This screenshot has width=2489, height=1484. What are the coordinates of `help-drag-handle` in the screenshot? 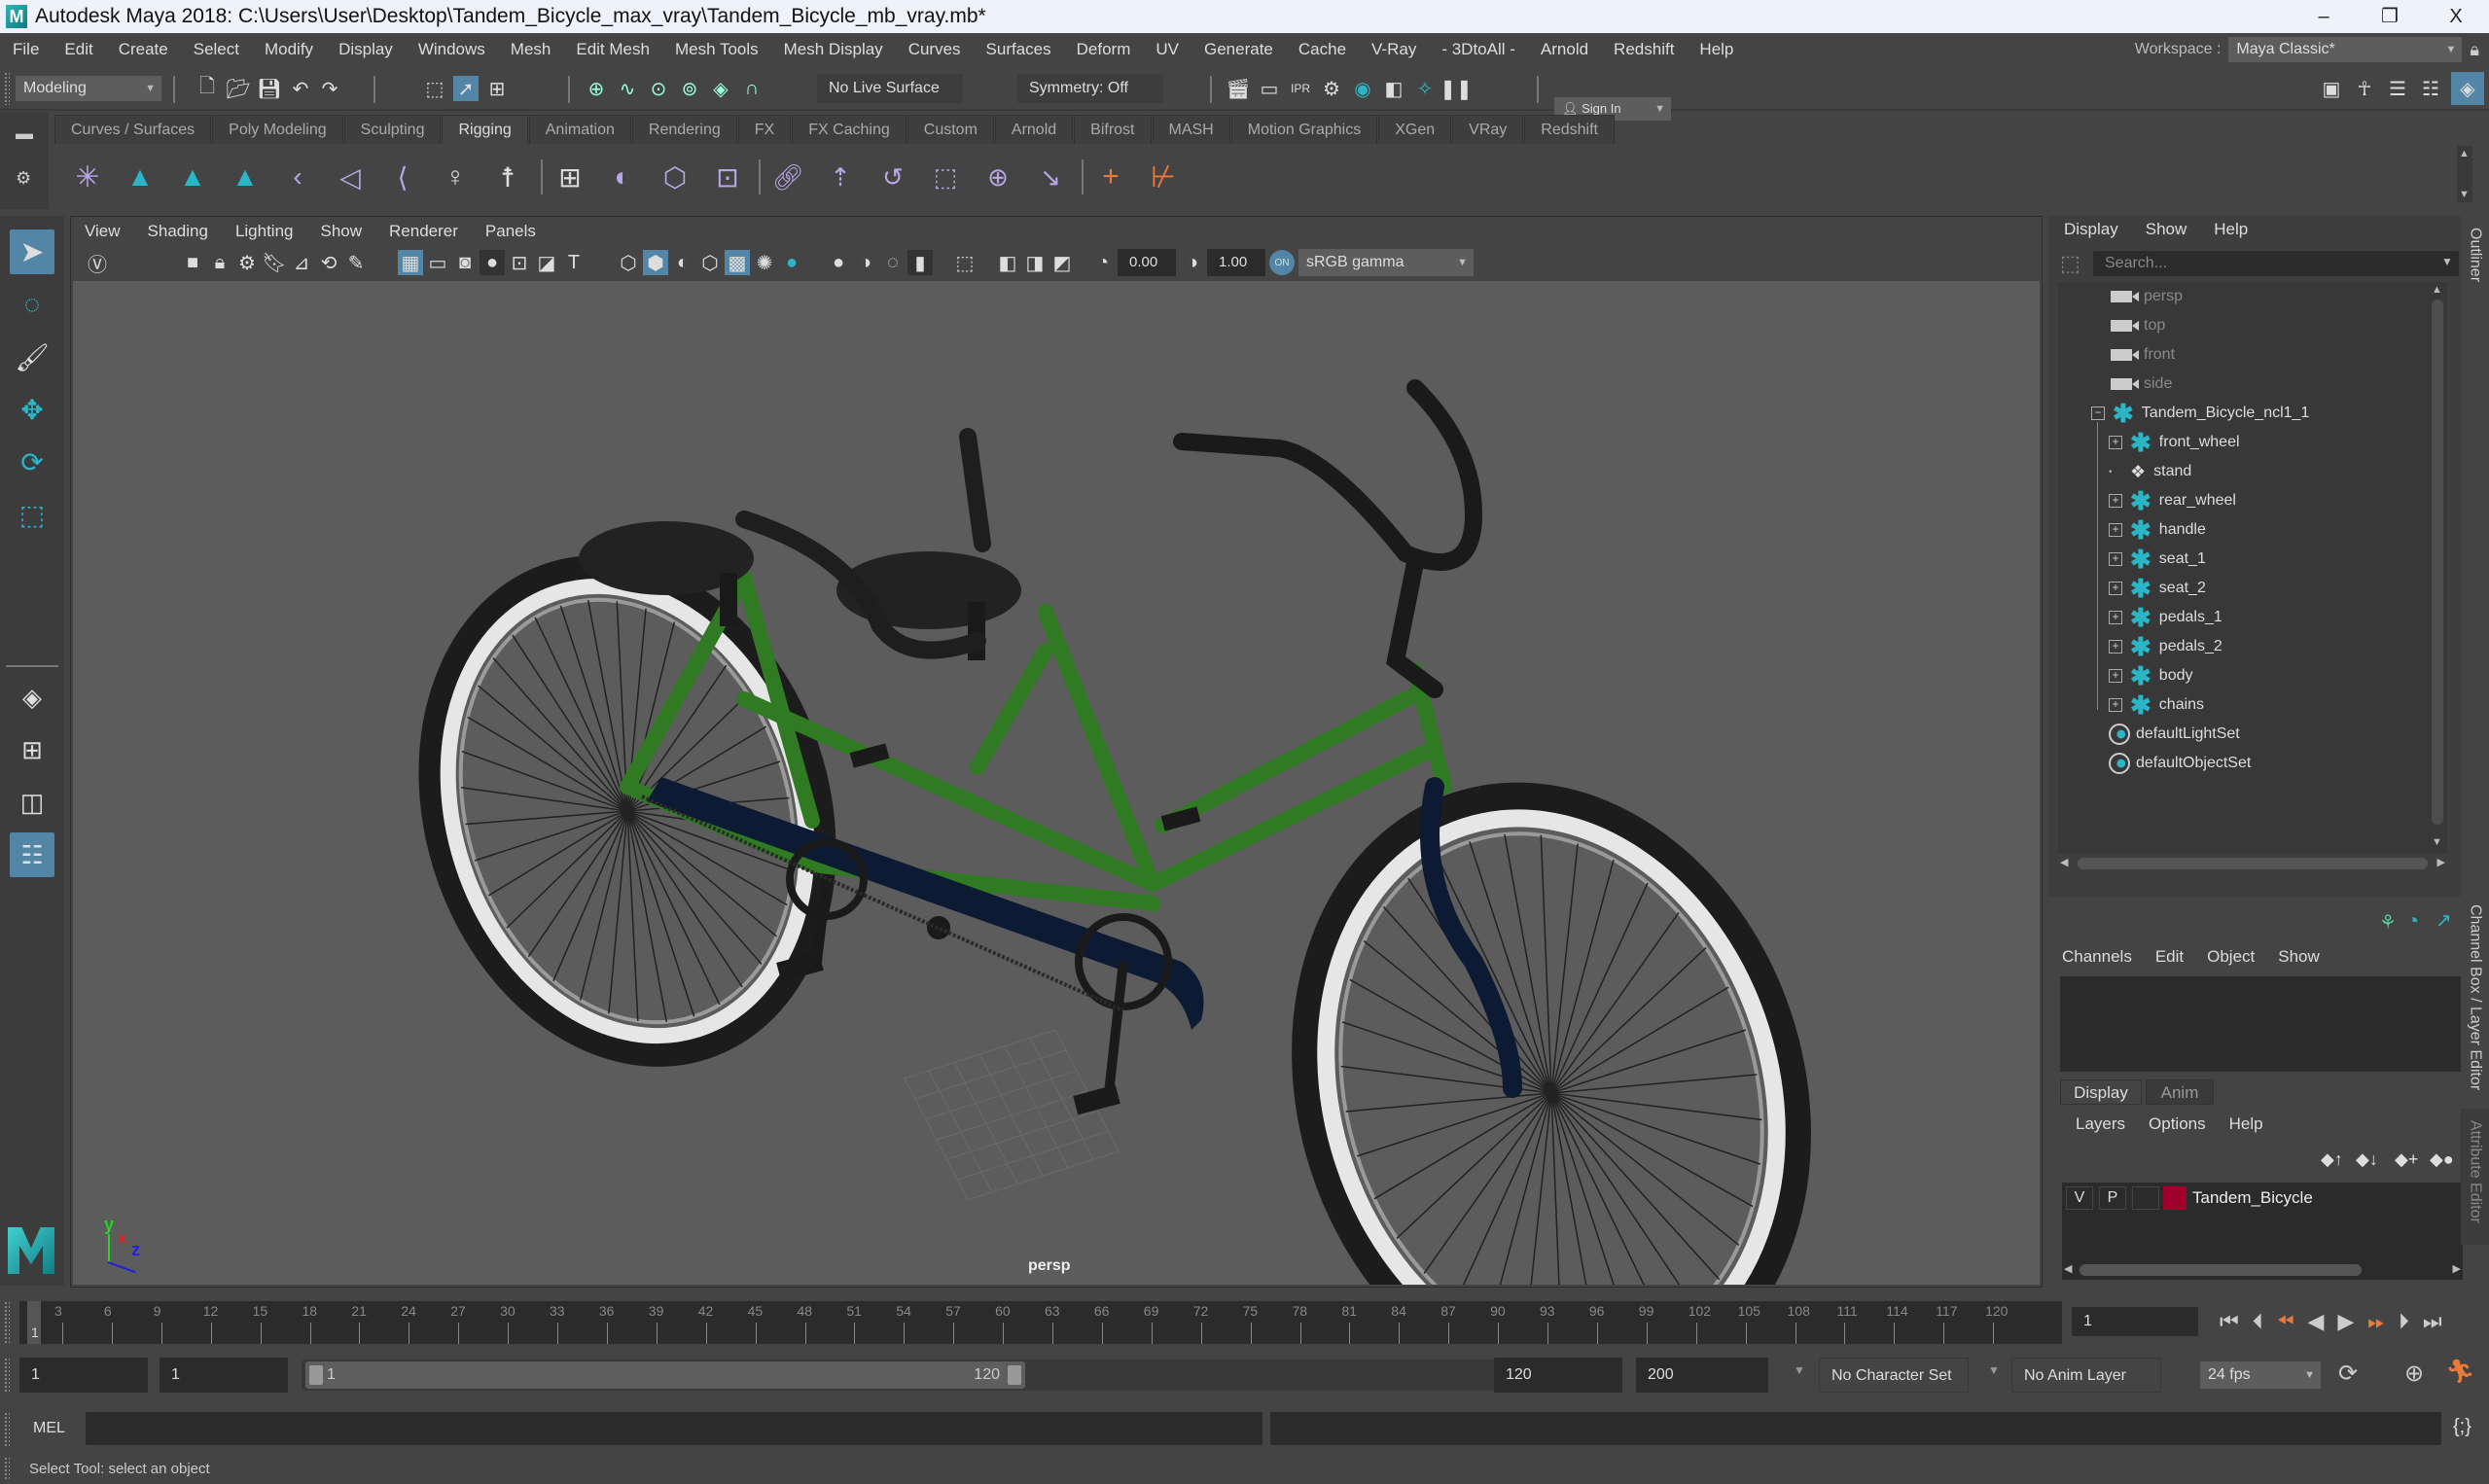 It's located at (7, 1469).